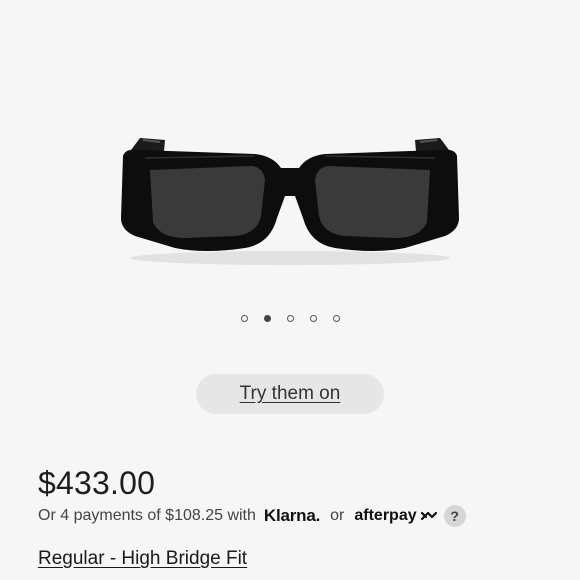  What do you see at coordinates (290, 201) in the screenshot?
I see `sunglasses-image` at bounding box center [290, 201].